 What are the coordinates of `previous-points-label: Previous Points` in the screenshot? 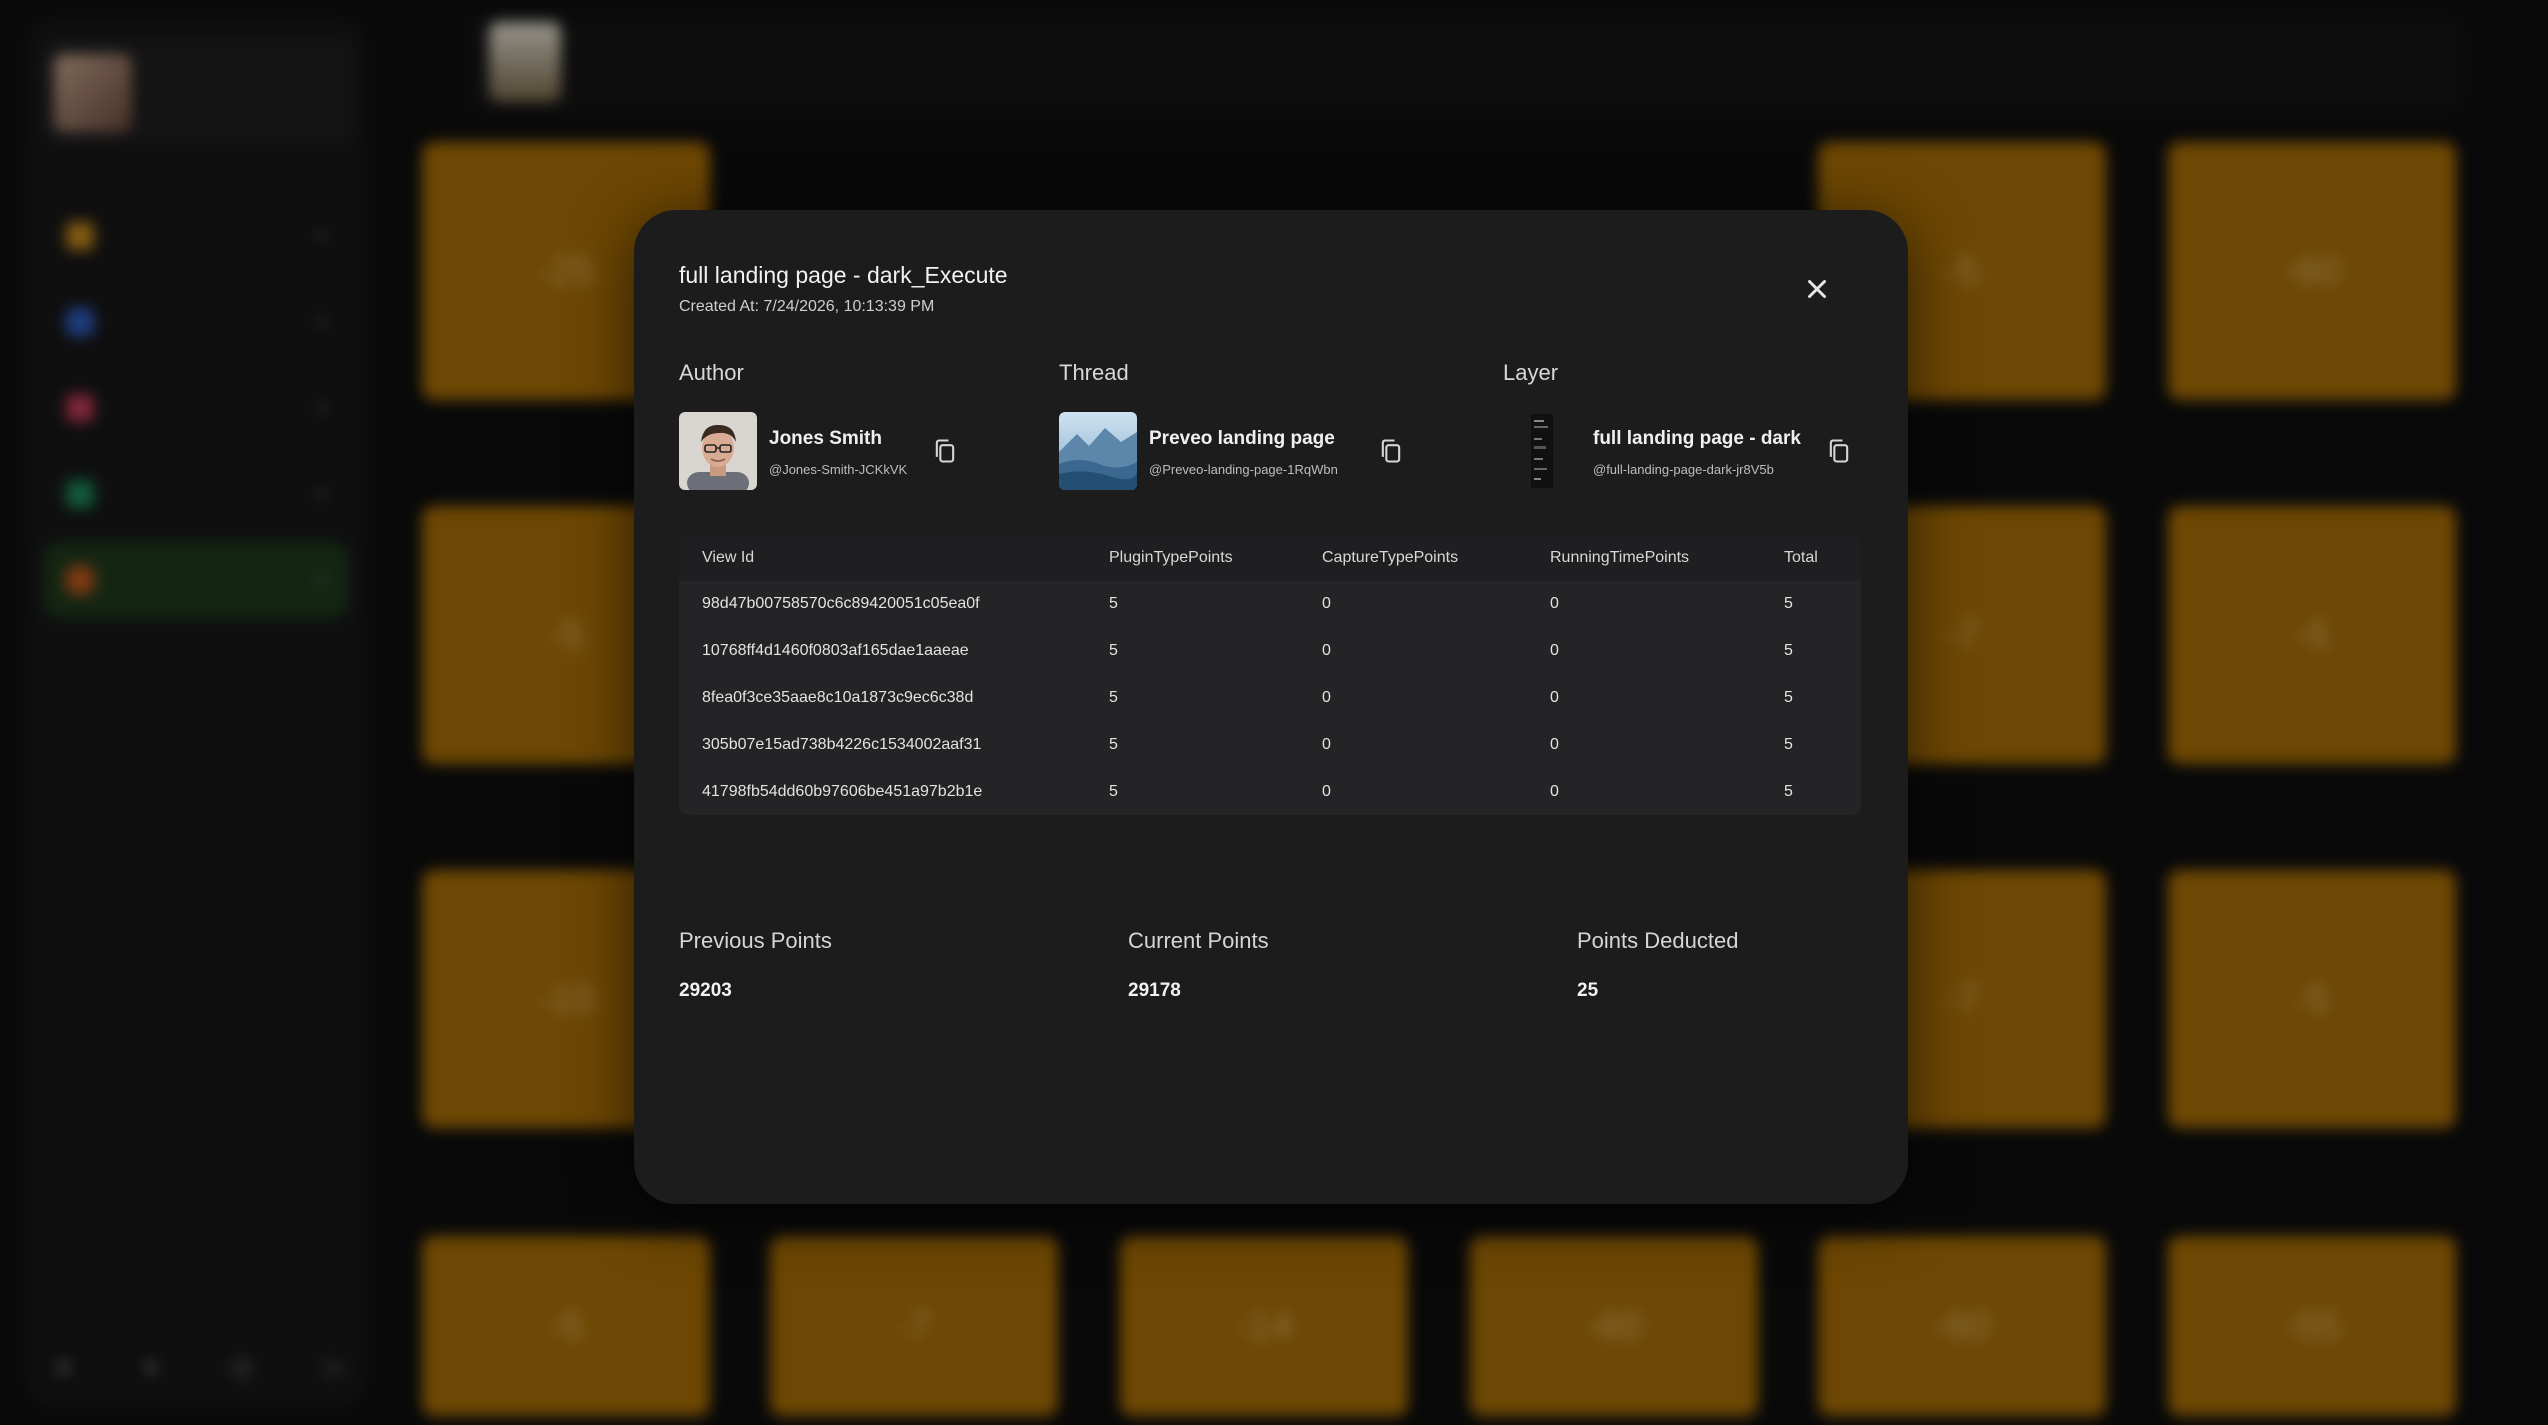 It's located at (755, 940).